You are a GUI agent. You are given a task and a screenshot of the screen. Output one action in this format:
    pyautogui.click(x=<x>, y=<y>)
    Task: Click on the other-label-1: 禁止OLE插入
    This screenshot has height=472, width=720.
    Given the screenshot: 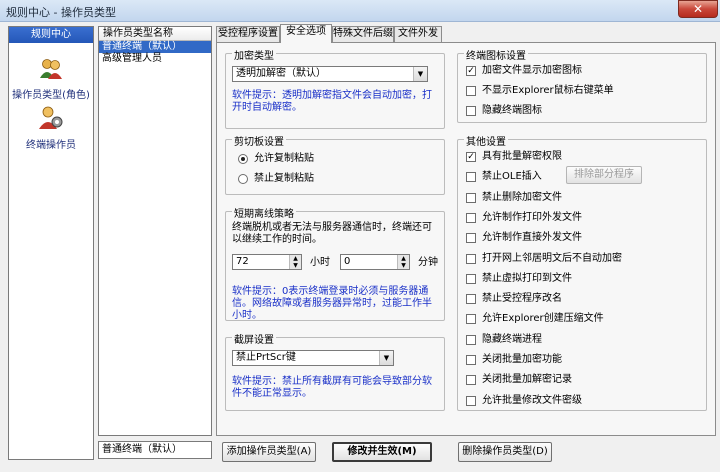 What is the action you would take?
    pyautogui.click(x=512, y=177)
    